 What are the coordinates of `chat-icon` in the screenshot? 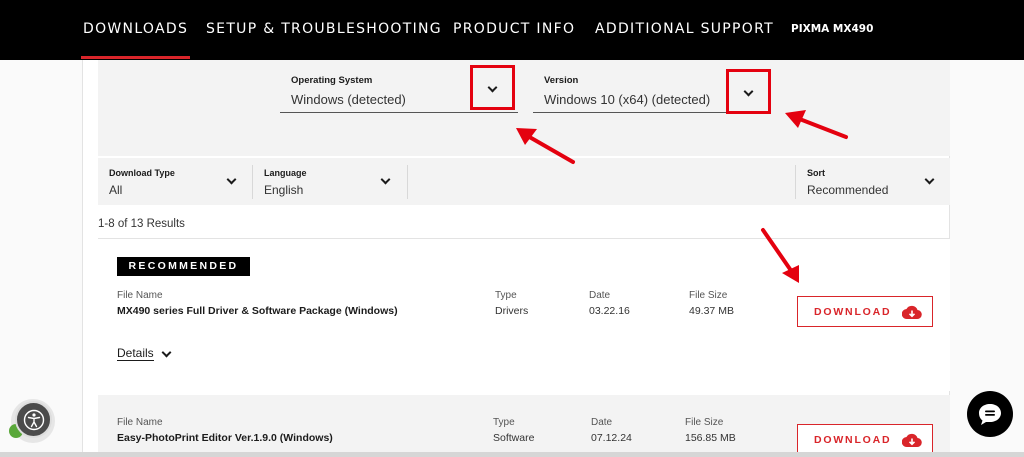 It's located at (990, 414).